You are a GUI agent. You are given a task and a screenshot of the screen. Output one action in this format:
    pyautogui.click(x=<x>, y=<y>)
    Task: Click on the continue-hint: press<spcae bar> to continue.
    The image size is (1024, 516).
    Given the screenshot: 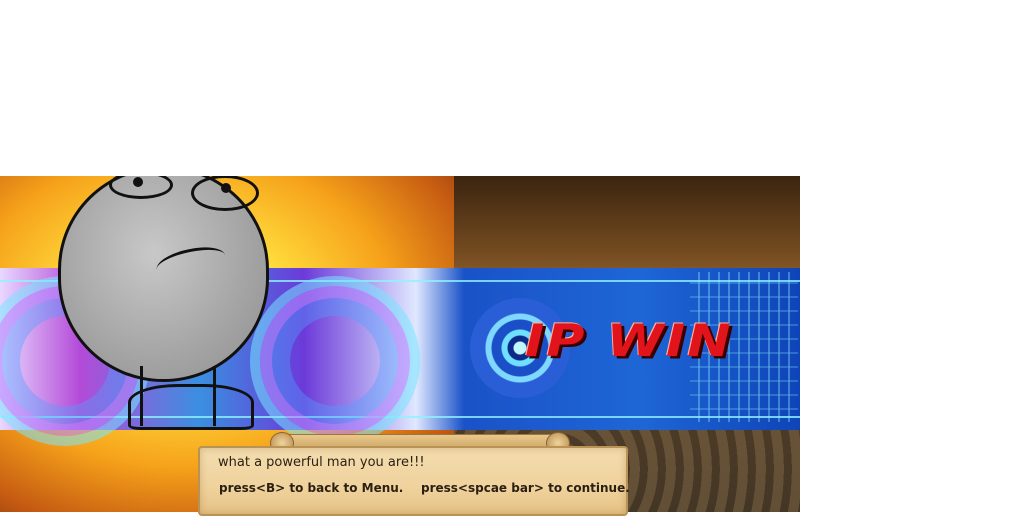 What is the action you would take?
    pyautogui.click(x=525, y=488)
    